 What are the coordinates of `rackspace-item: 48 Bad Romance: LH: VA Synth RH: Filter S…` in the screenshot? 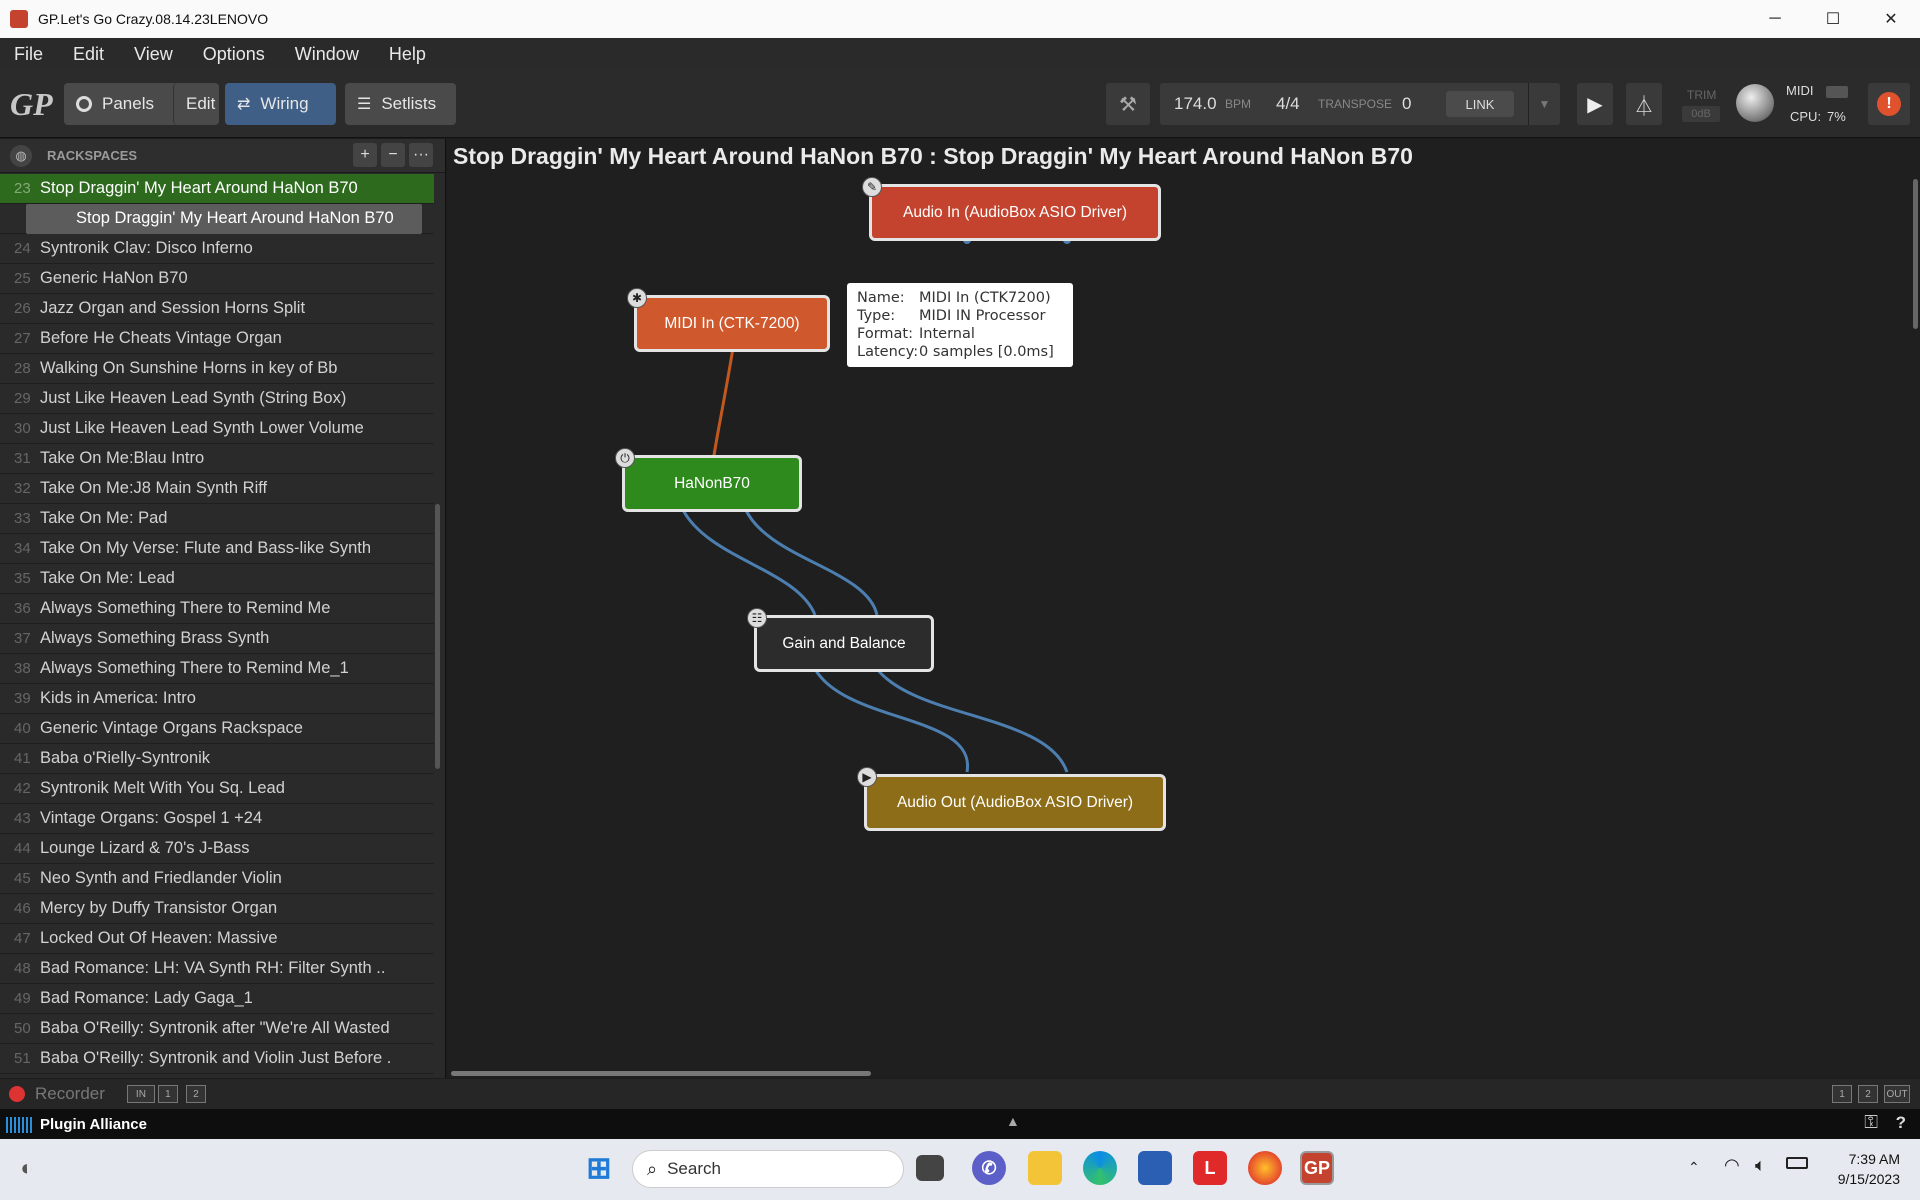 It's located at (217, 969).